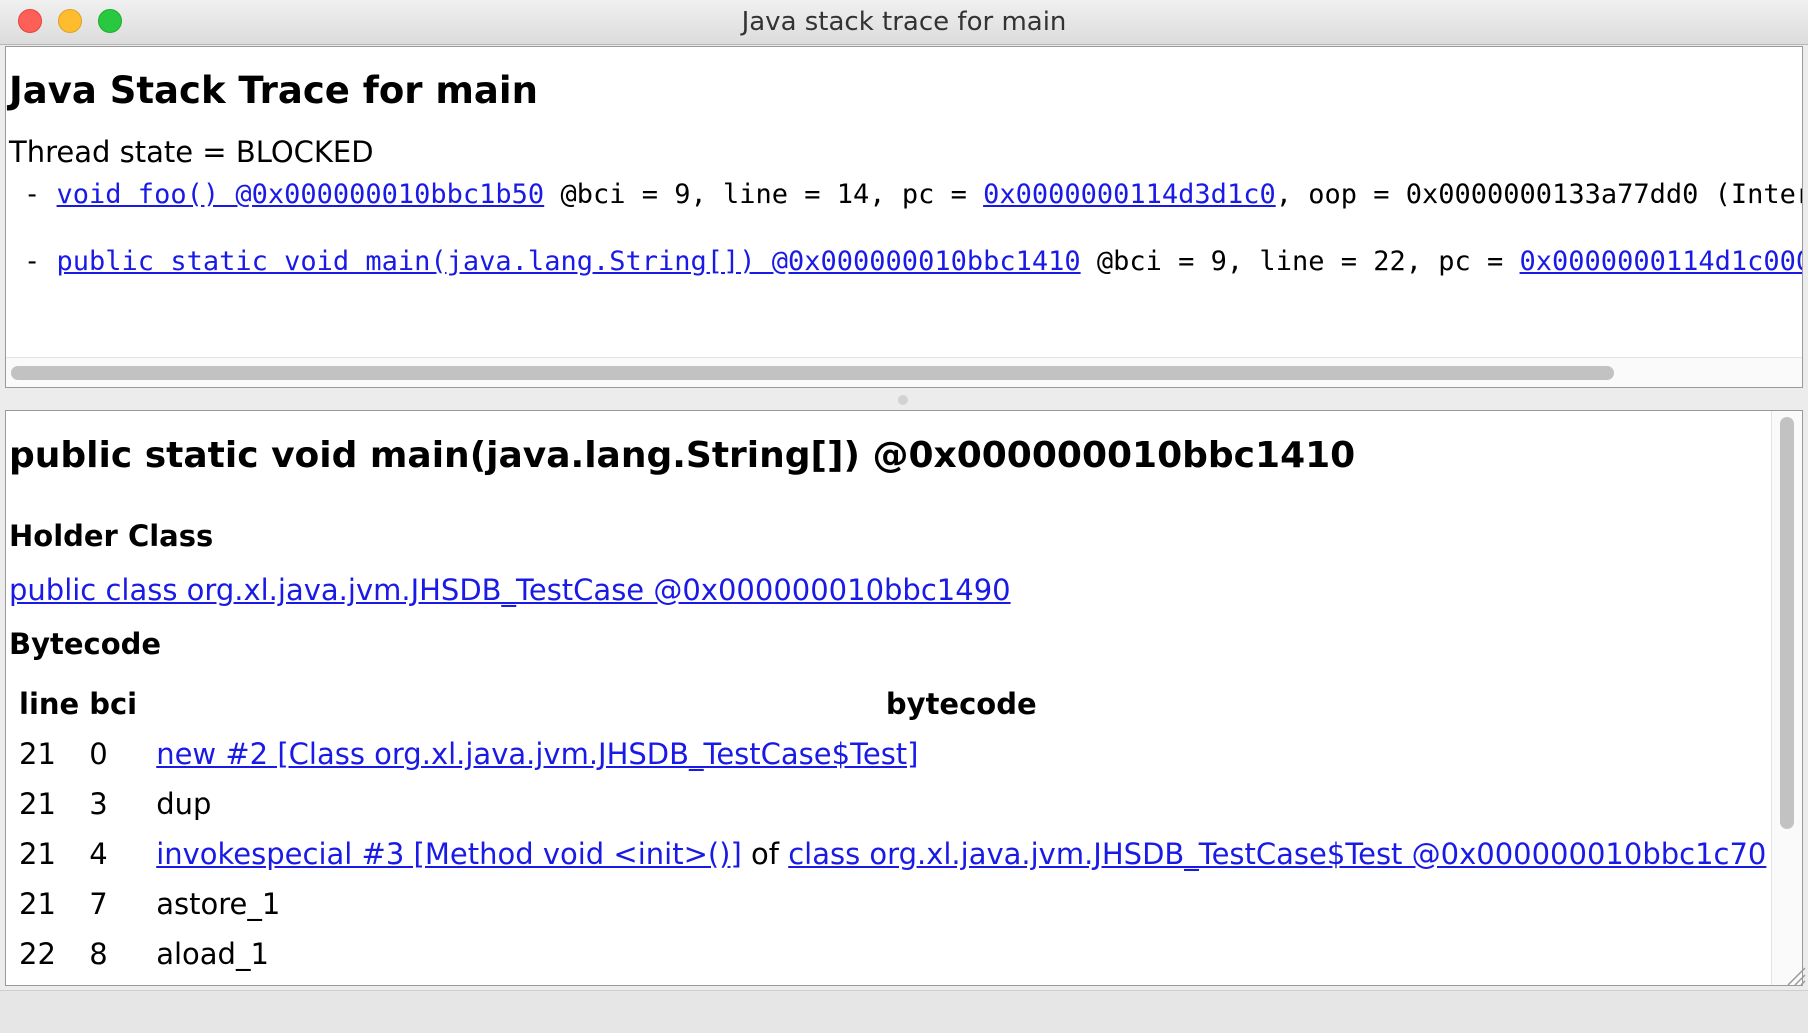 The image size is (1808, 1033). Describe the element at coordinates (98, 754) in the screenshot. I see `cell-bci: 0` at that location.